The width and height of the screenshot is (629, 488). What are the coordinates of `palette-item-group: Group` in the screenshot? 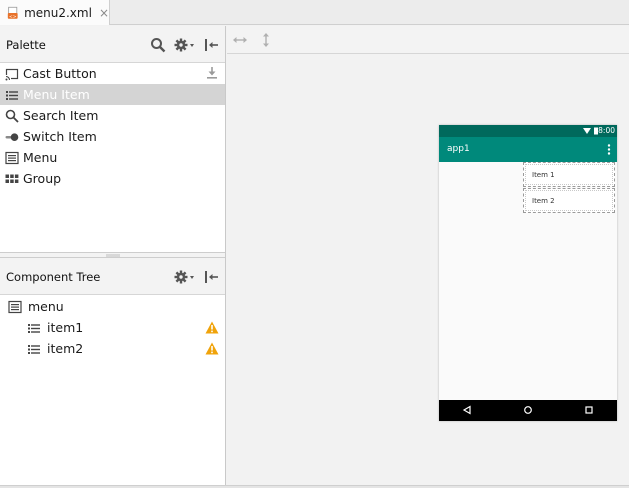 It's located at (112, 178).